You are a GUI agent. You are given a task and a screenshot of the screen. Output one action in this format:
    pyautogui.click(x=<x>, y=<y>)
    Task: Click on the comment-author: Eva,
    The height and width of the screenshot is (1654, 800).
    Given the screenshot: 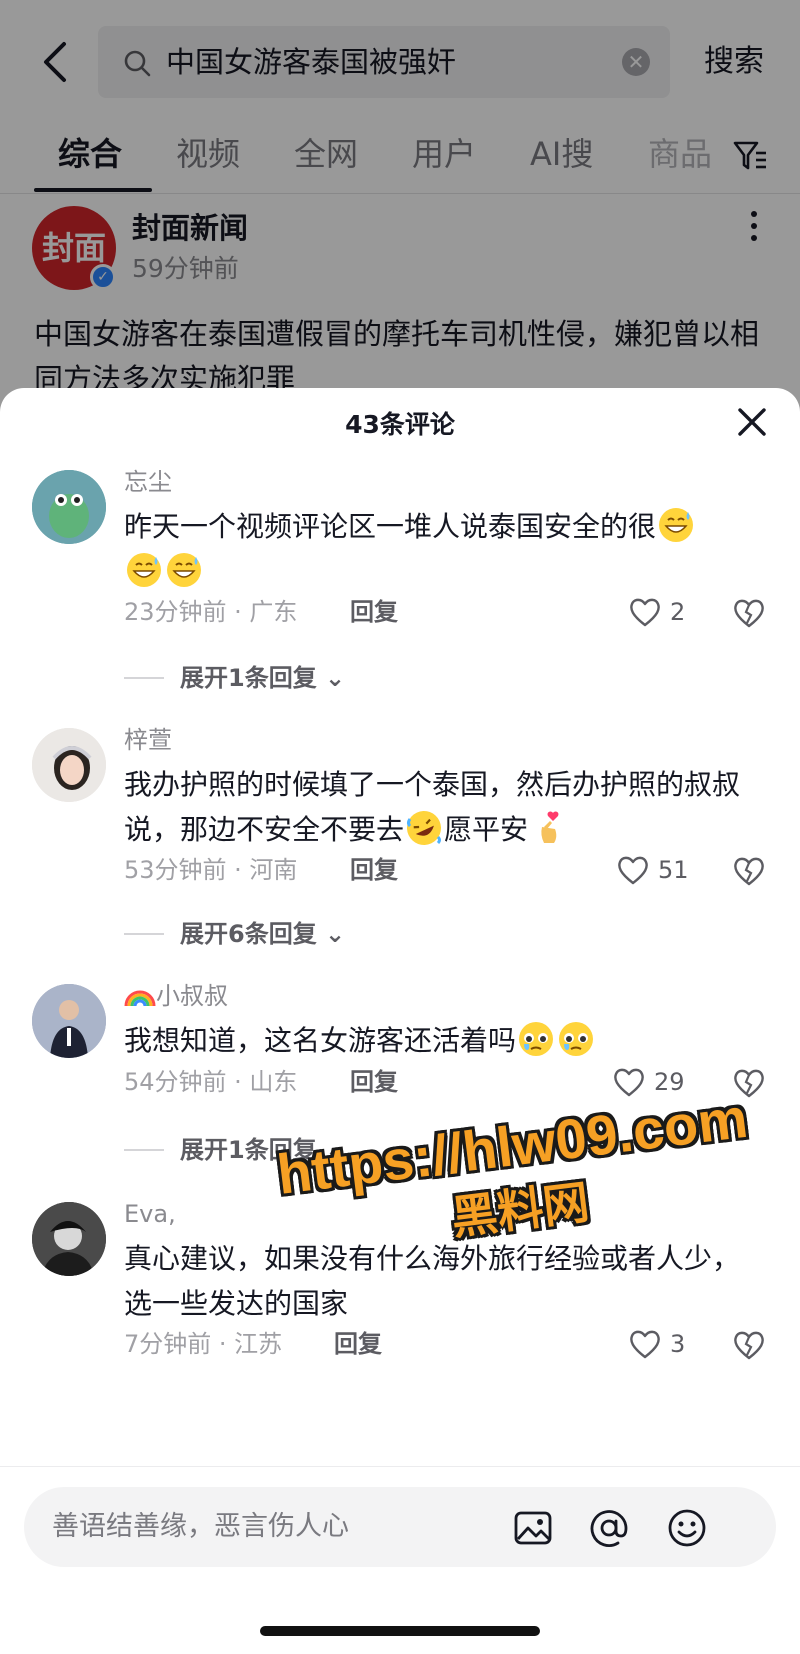 What is the action you would take?
    pyautogui.click(x=150, y=1214)
    